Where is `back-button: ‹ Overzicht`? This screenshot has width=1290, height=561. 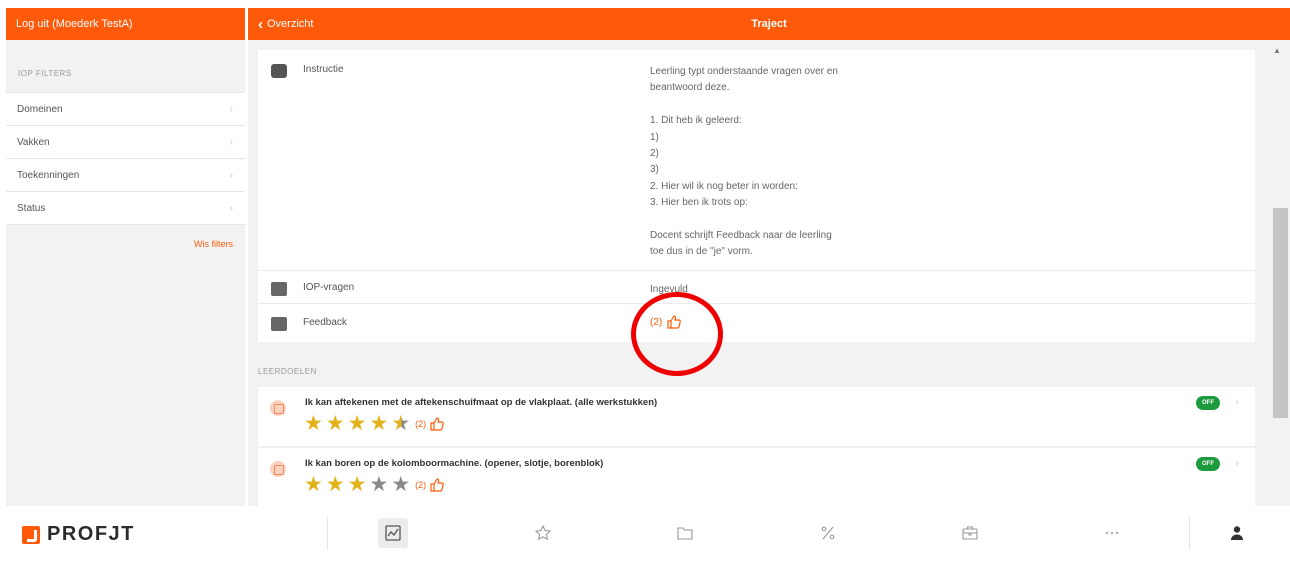 back-button: ‹ Overzicht is located at coordinates (285, 24).